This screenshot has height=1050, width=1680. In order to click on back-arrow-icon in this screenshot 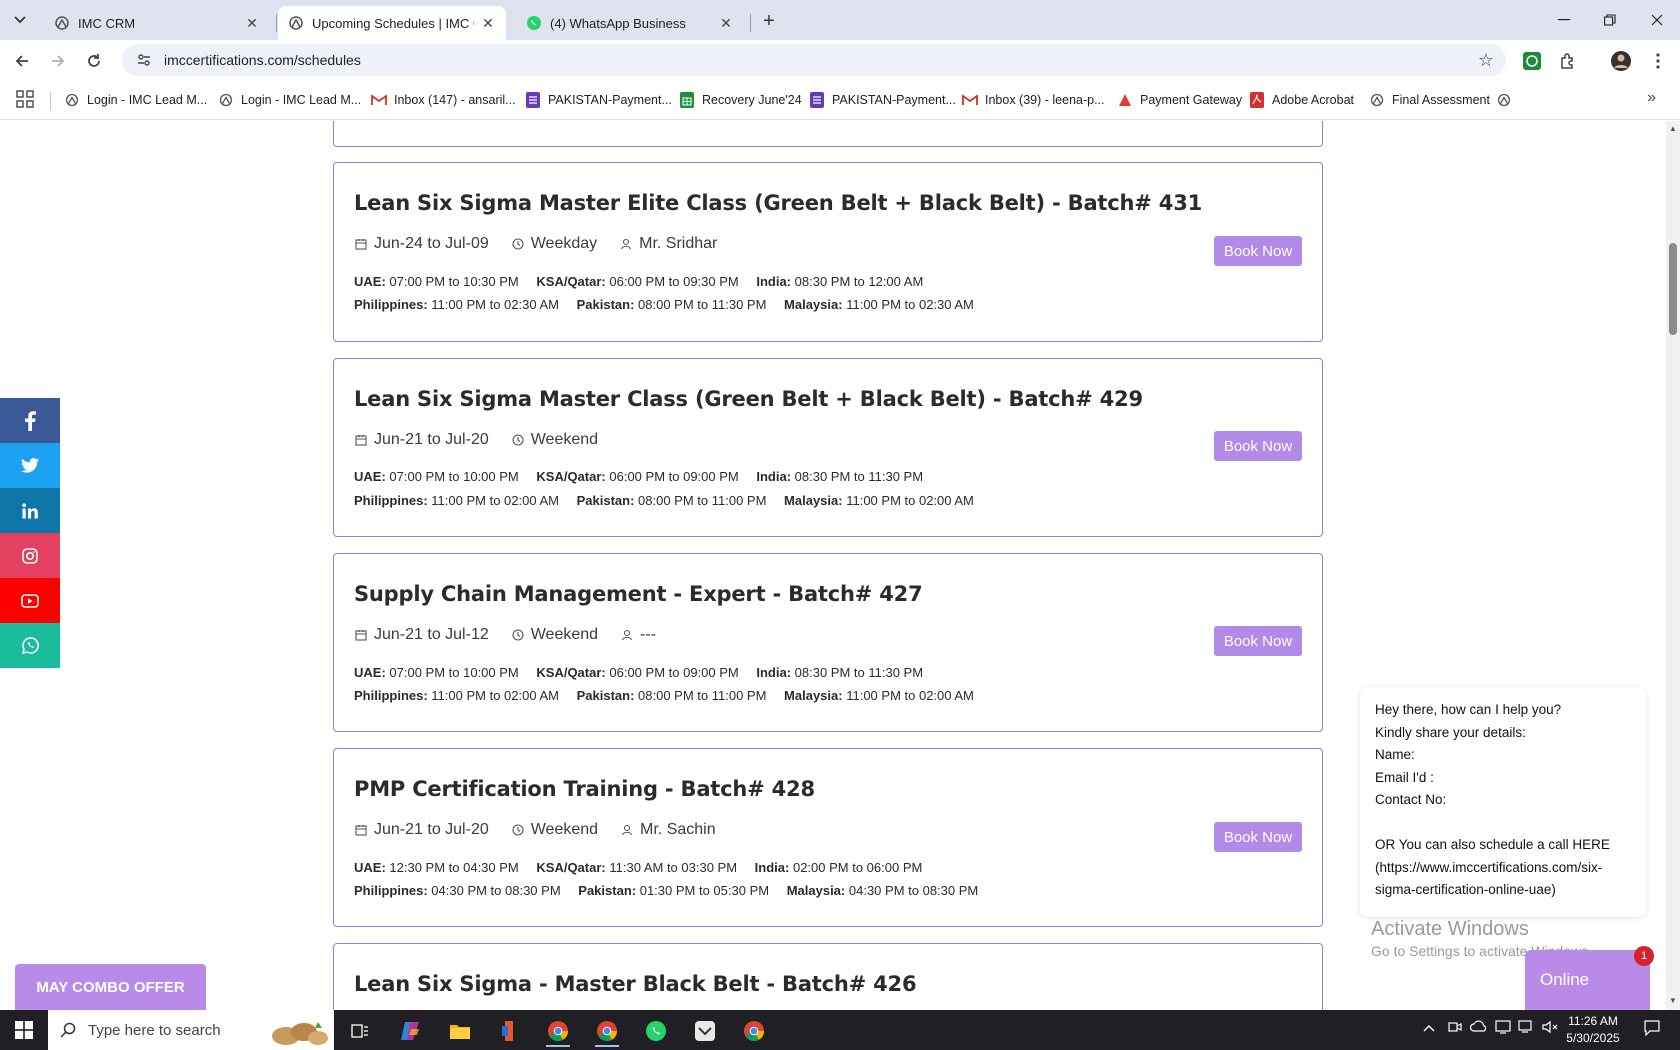, I will do `click(22, 61)`.